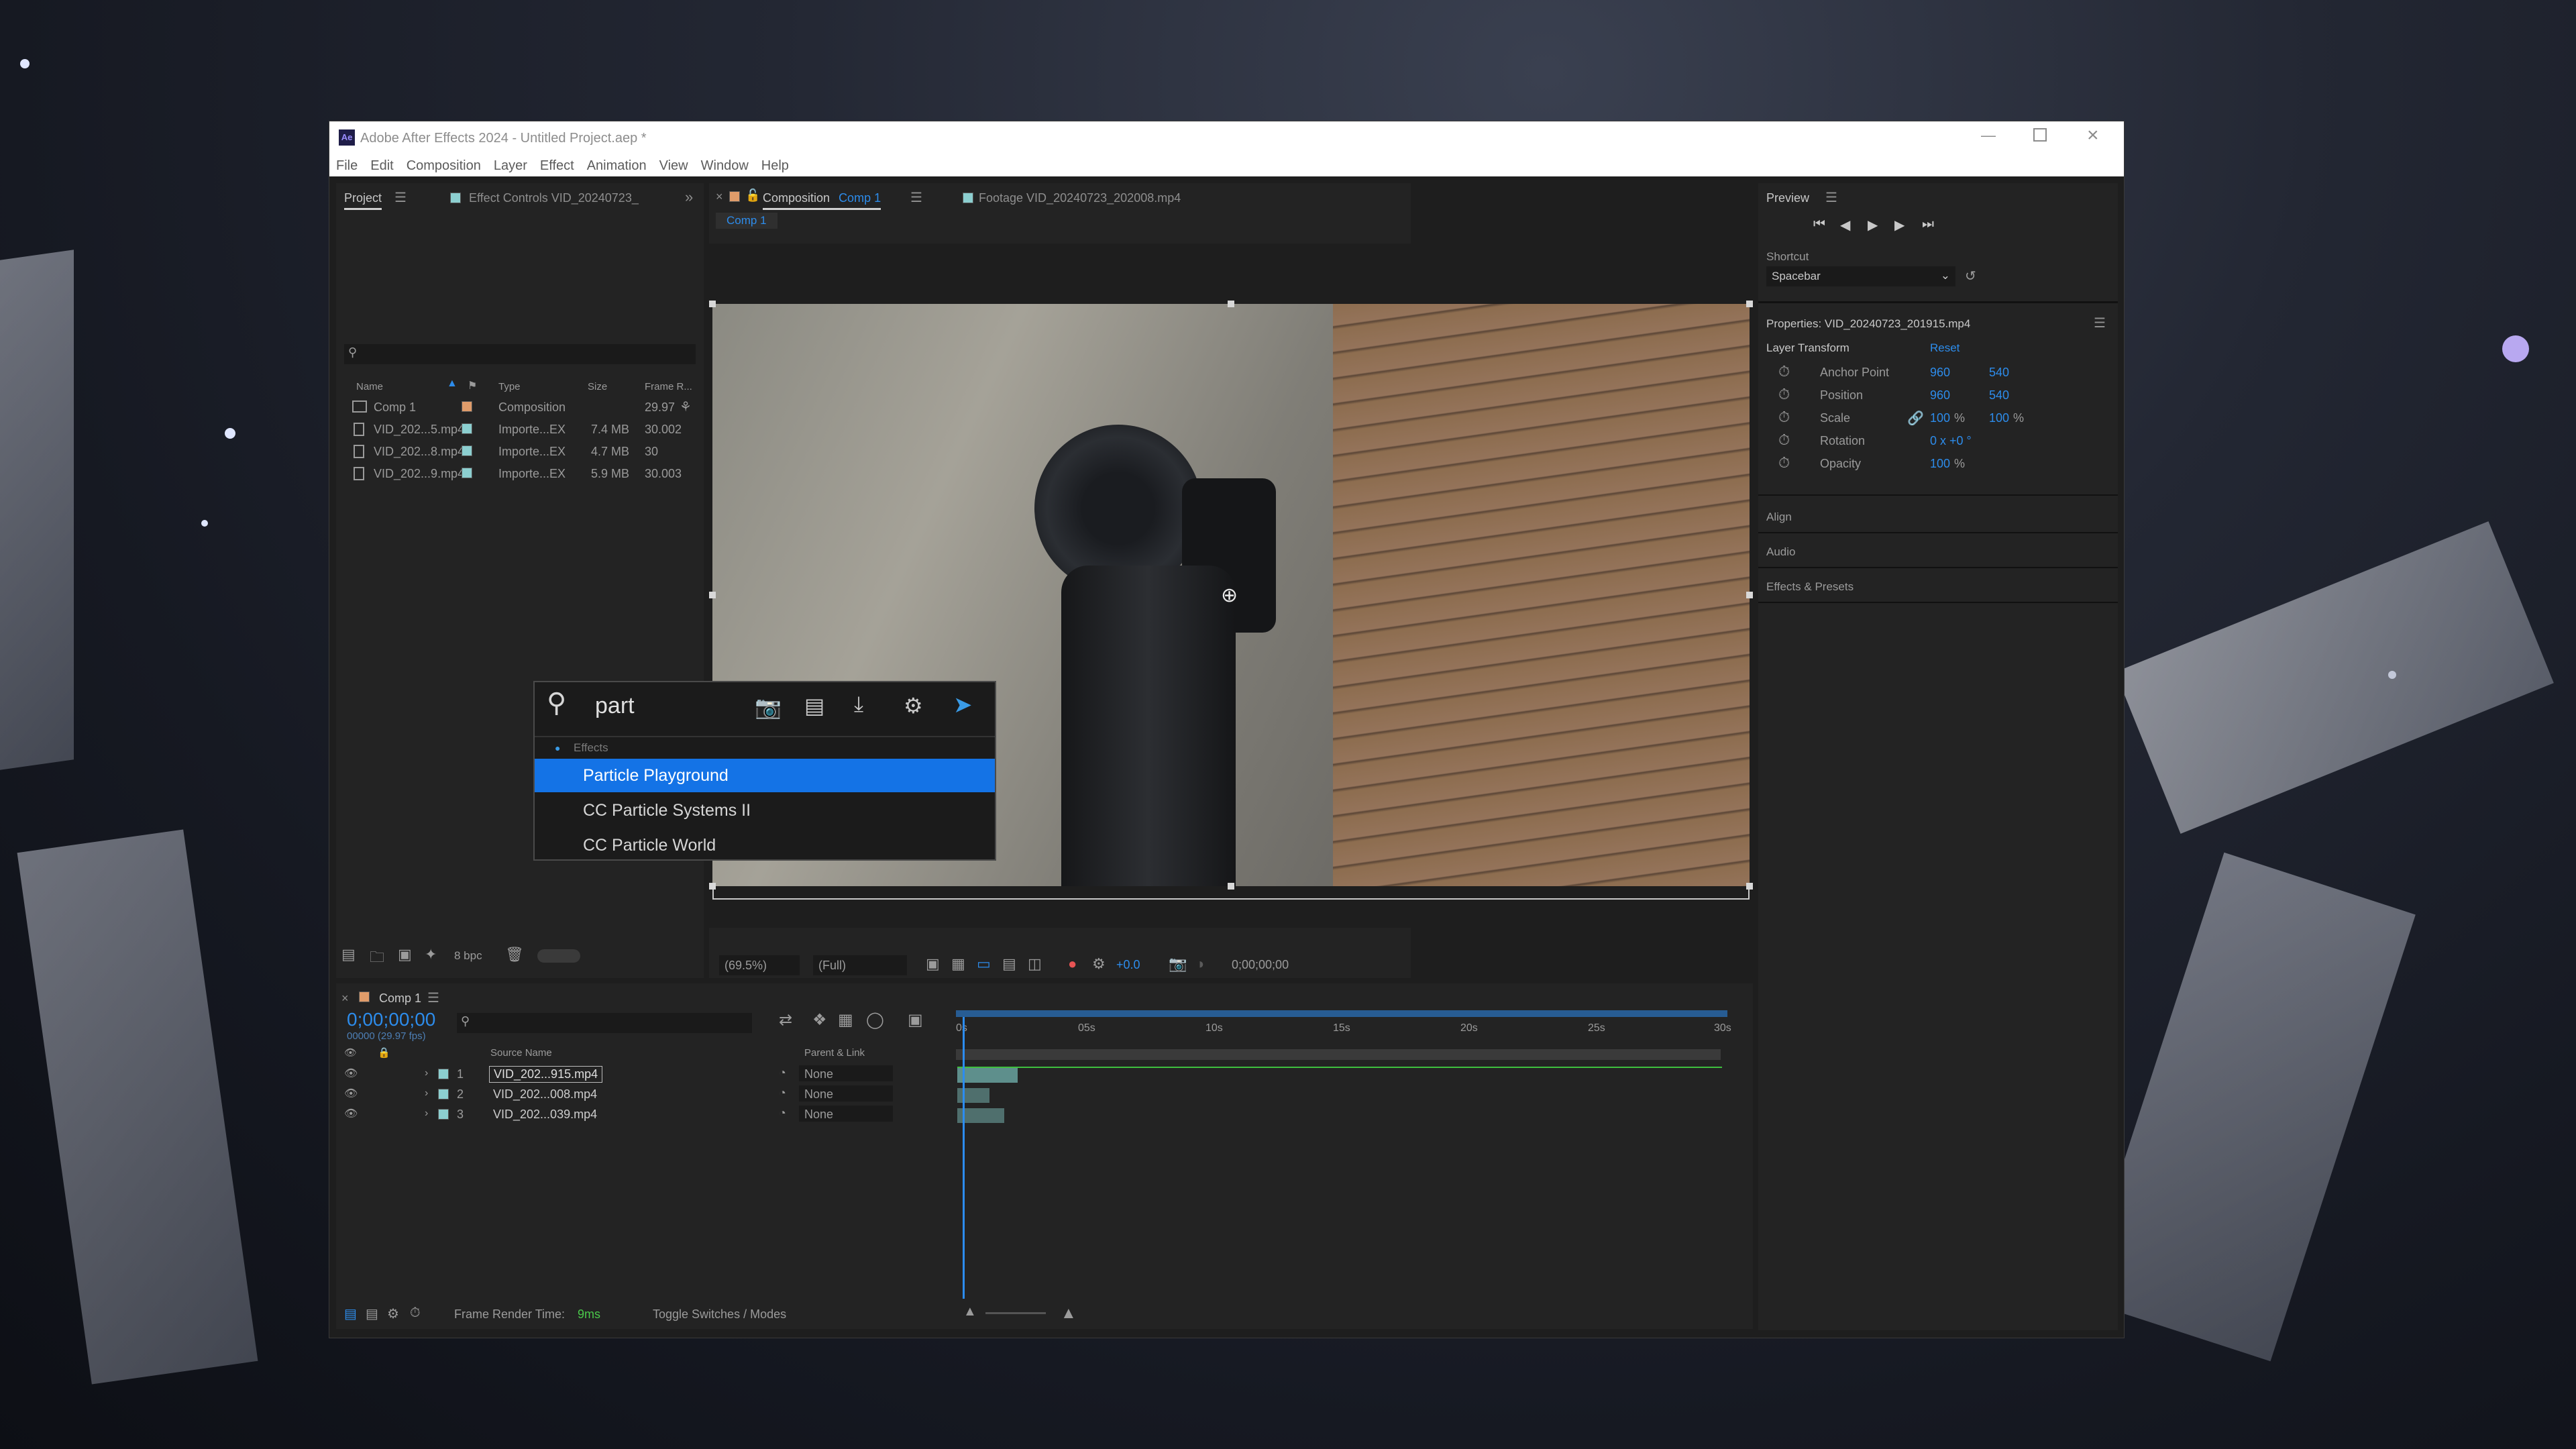 The image size is (2576, 1449). I want to click on menu-edit: Edit, so click(381, 165).